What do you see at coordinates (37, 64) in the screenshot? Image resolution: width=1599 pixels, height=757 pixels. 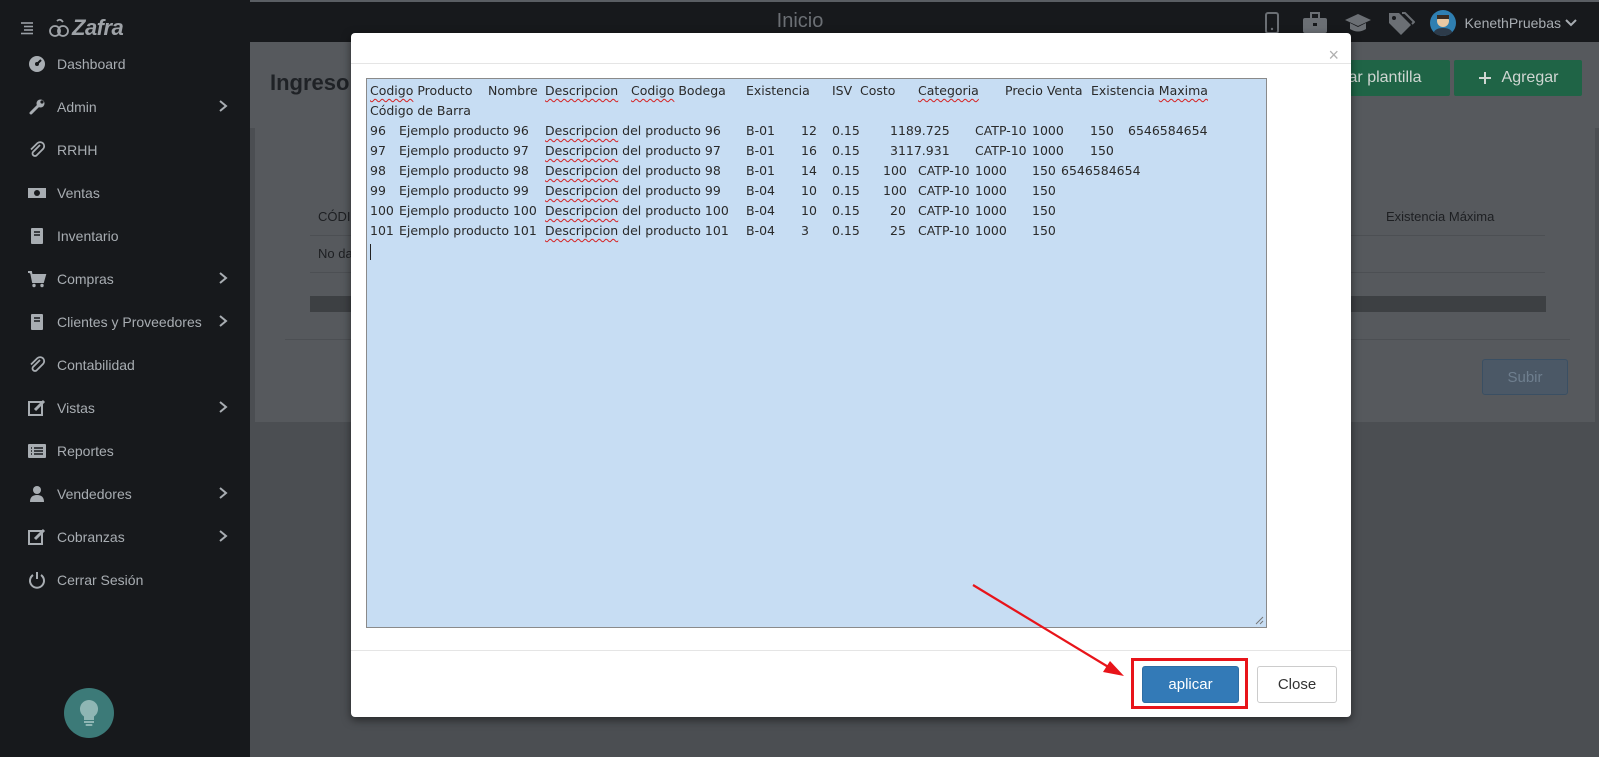 I see `dashboard-icon` at bounding box center [37, 64].